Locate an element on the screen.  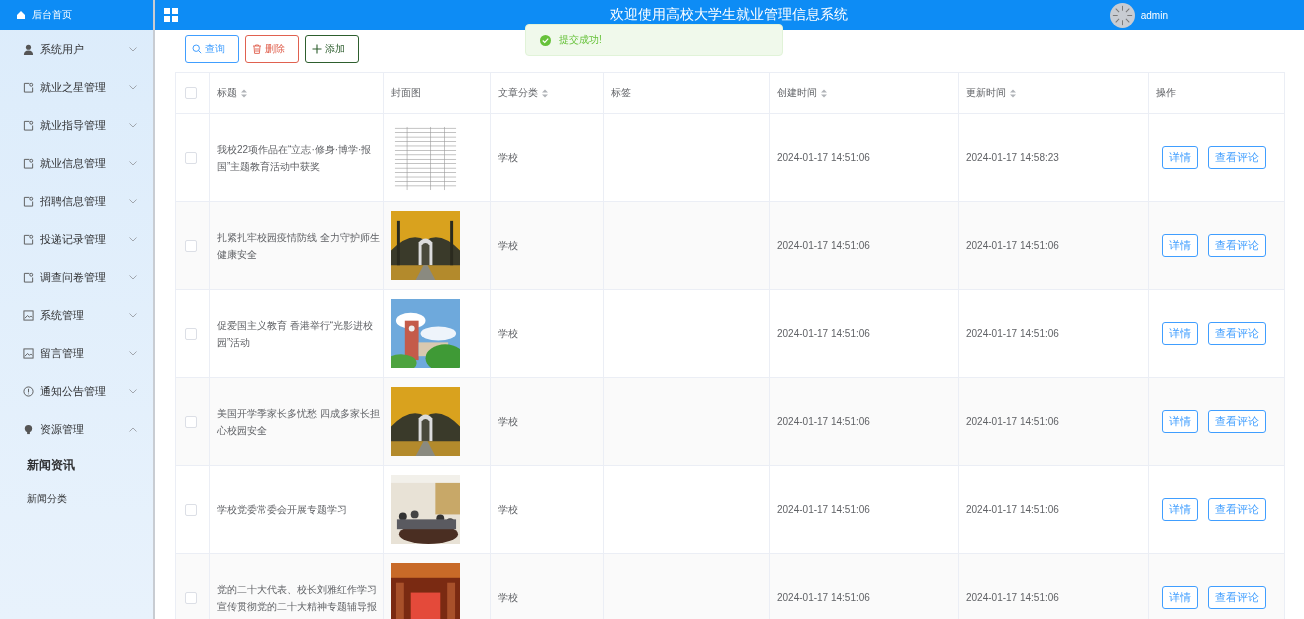
submenu-item: 新闻资讯 is located at coordinates (76, 465).